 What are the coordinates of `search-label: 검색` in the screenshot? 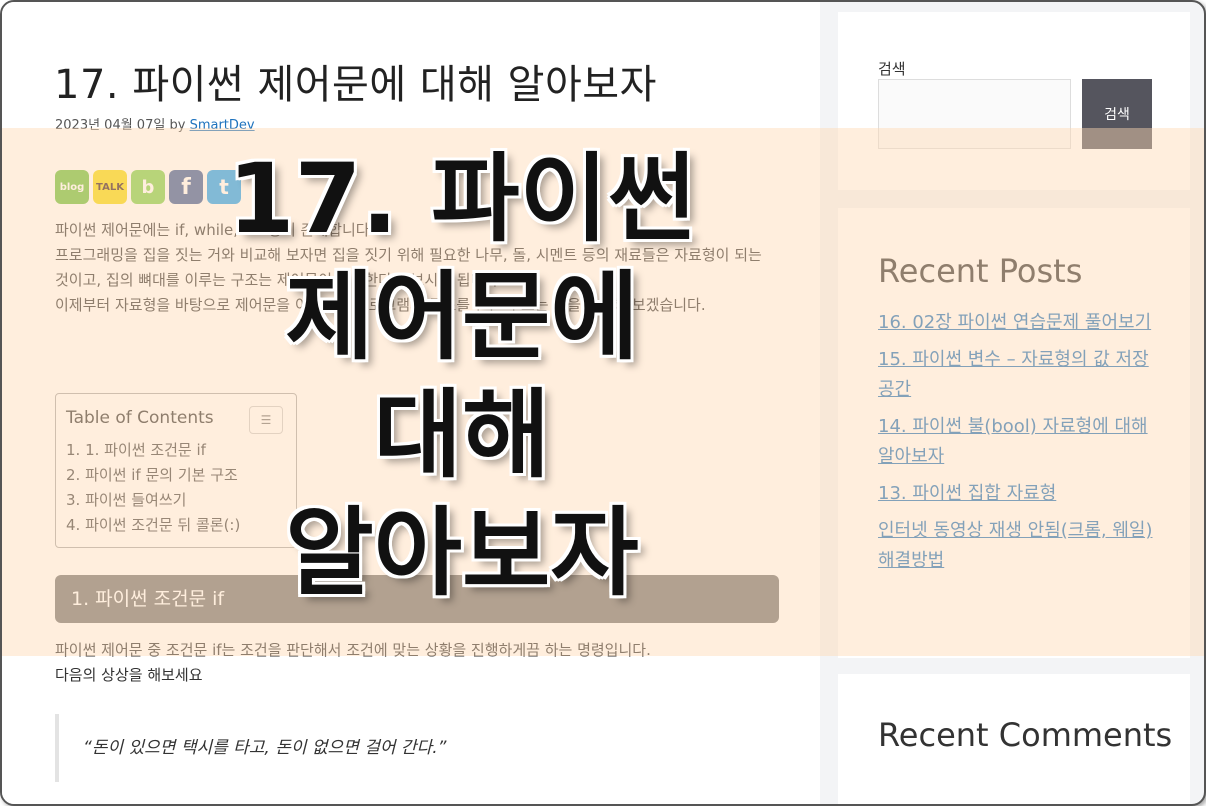 It's located at (892, 69).